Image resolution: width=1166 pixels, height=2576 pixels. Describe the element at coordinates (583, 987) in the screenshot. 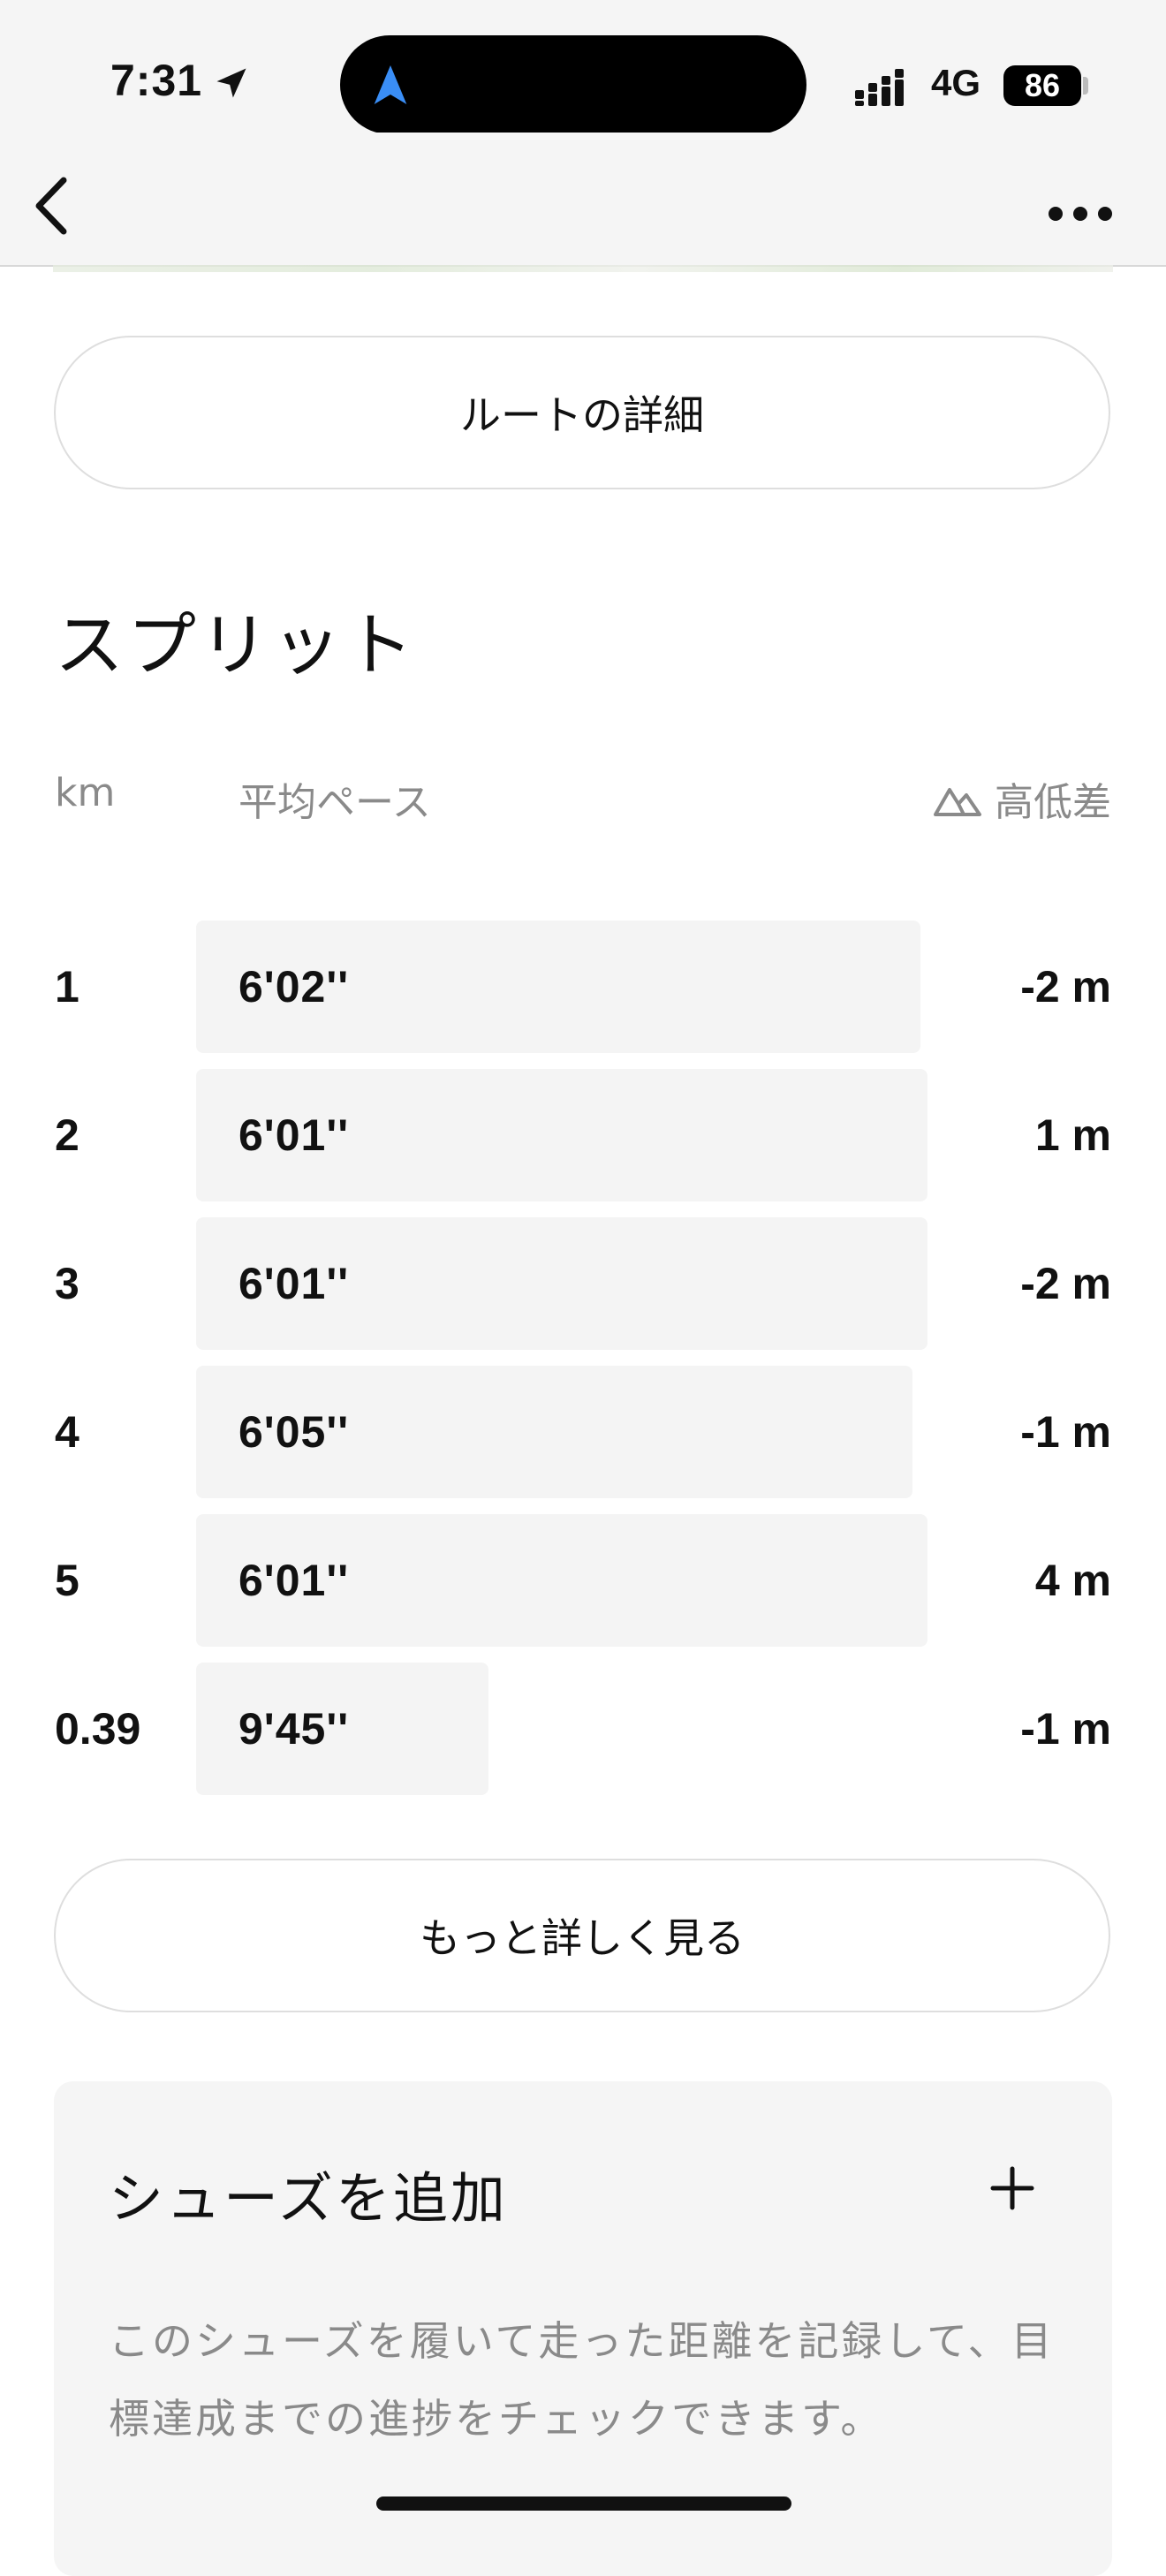

I see `split-row: 1 6'02'' -2 m` at that location.